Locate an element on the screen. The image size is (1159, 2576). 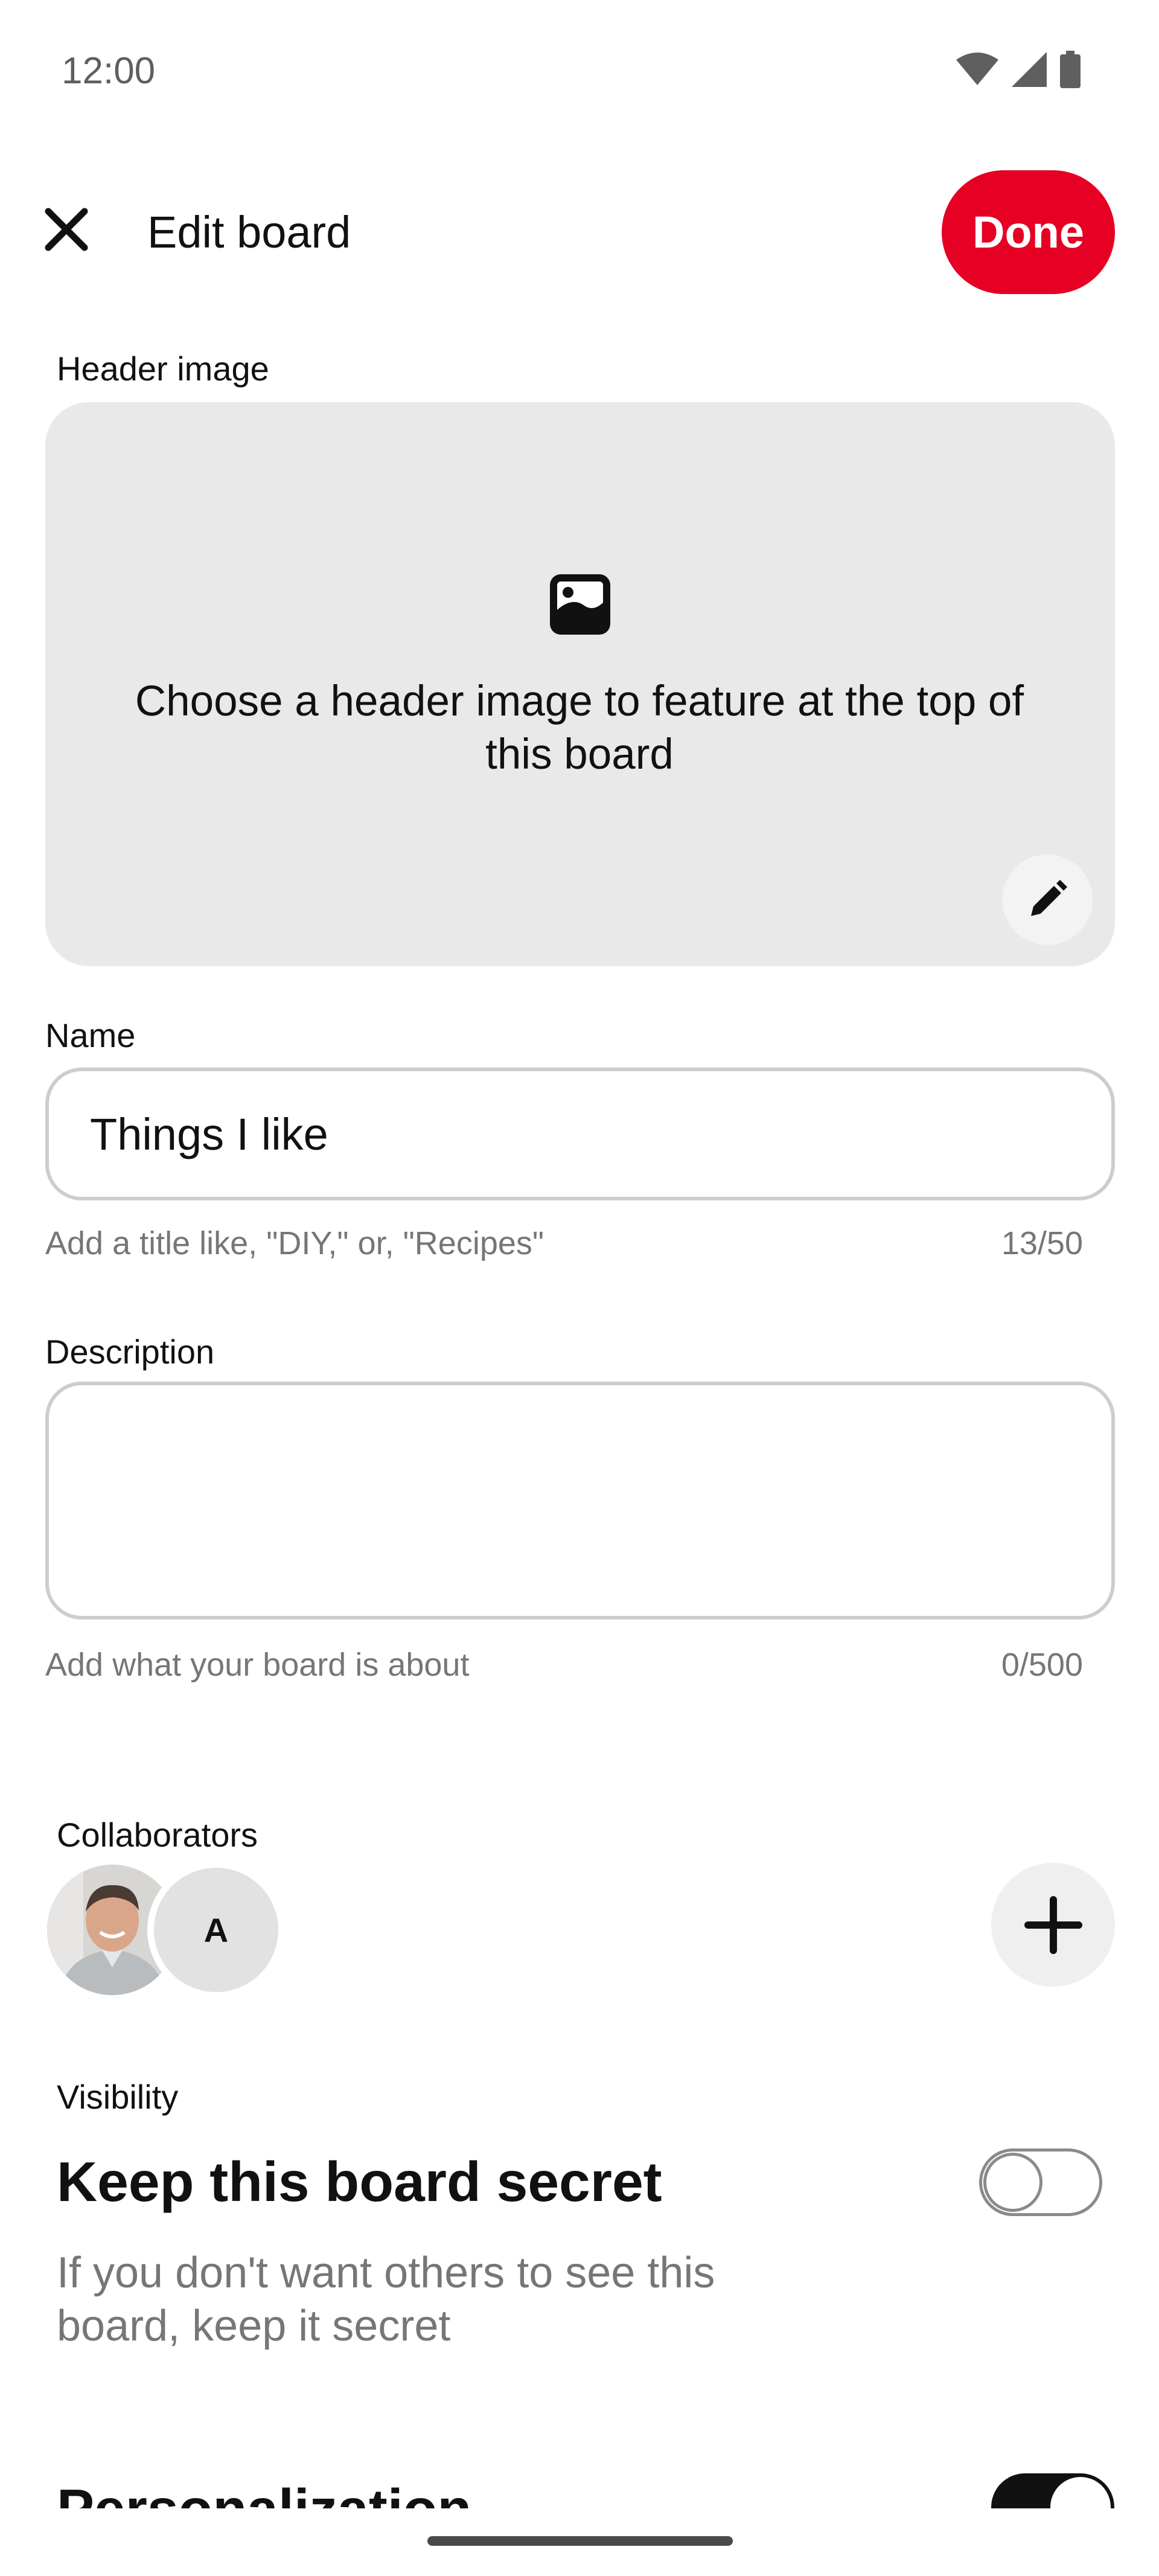
description-helper-text: Add what your board is about is located at coordinates (257, 1665).